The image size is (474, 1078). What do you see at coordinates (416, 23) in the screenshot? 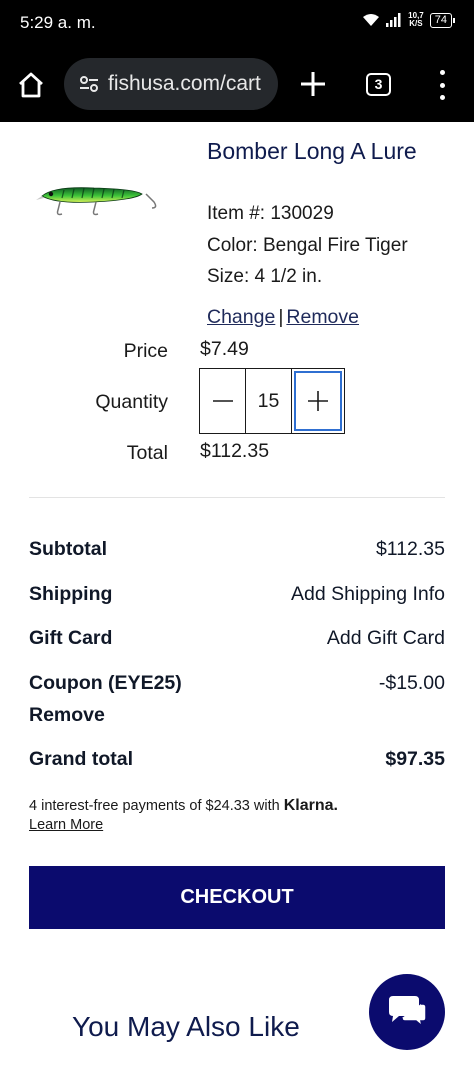
I see `network-speed-unit: K/S` at bounding box center [416, 23].